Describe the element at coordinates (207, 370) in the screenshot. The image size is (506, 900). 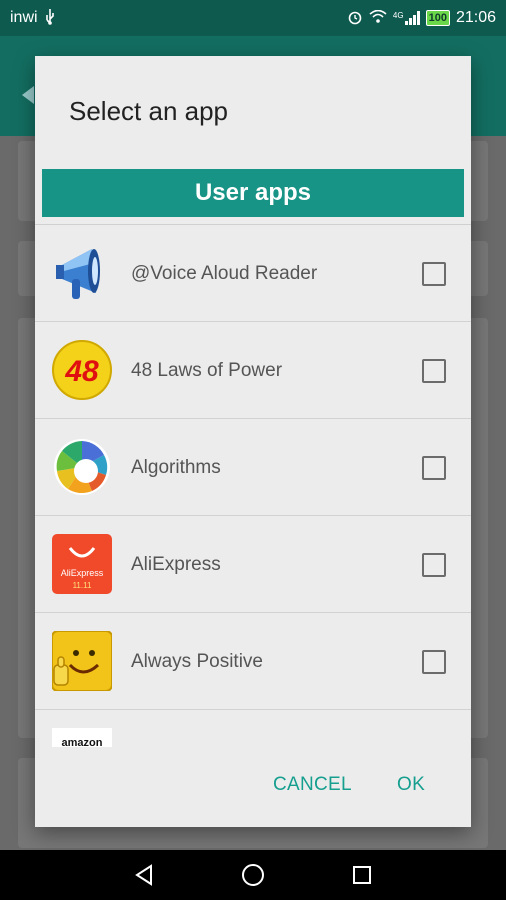
I see `app-name: 48 Laws of Power` at that location.